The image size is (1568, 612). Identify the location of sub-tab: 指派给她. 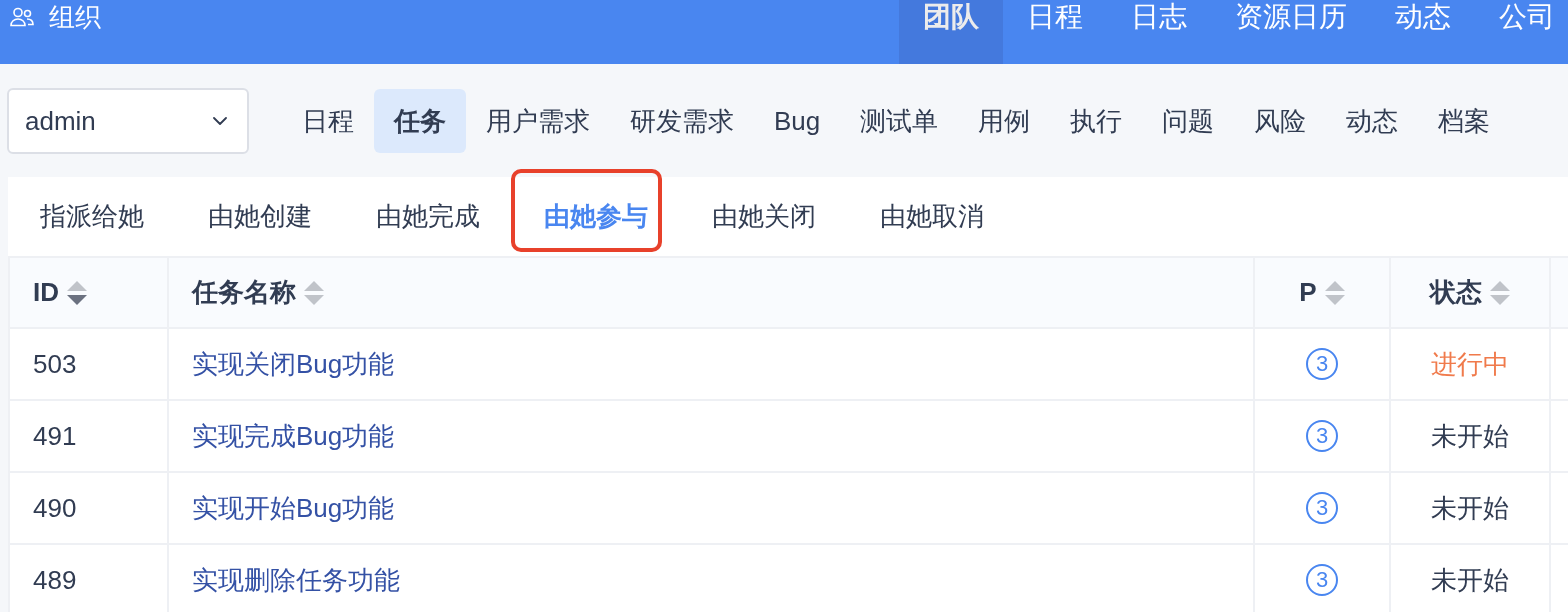
(92, 216).